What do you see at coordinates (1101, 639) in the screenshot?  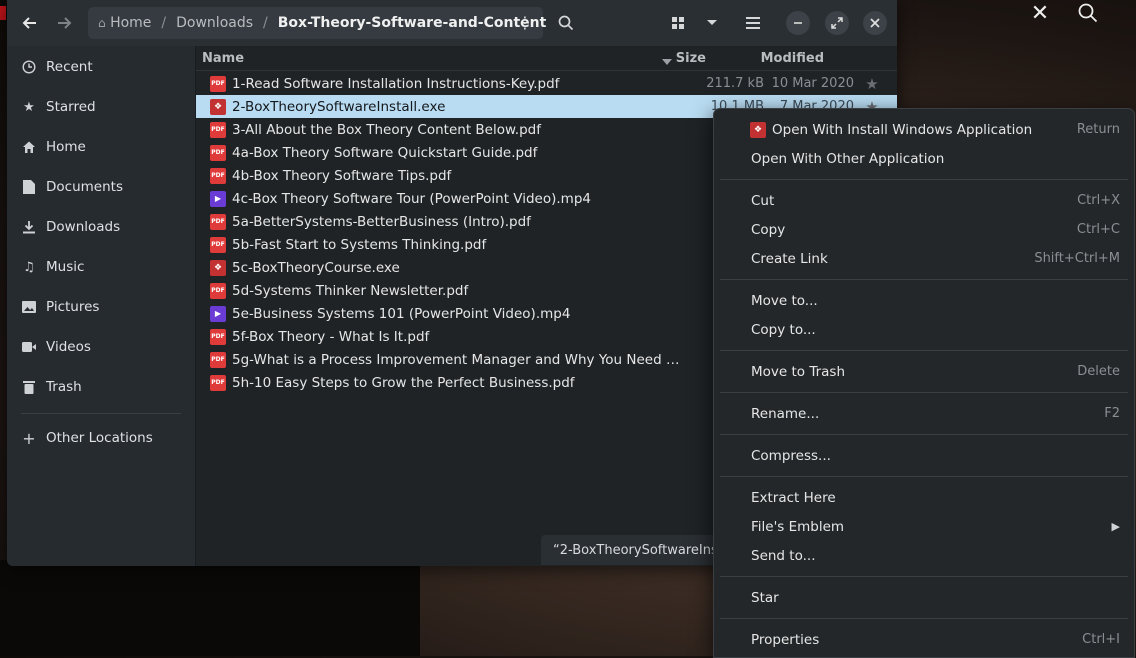 I see `menu-accelerator: Ctrl+I` at bounding box center [1101, 639].